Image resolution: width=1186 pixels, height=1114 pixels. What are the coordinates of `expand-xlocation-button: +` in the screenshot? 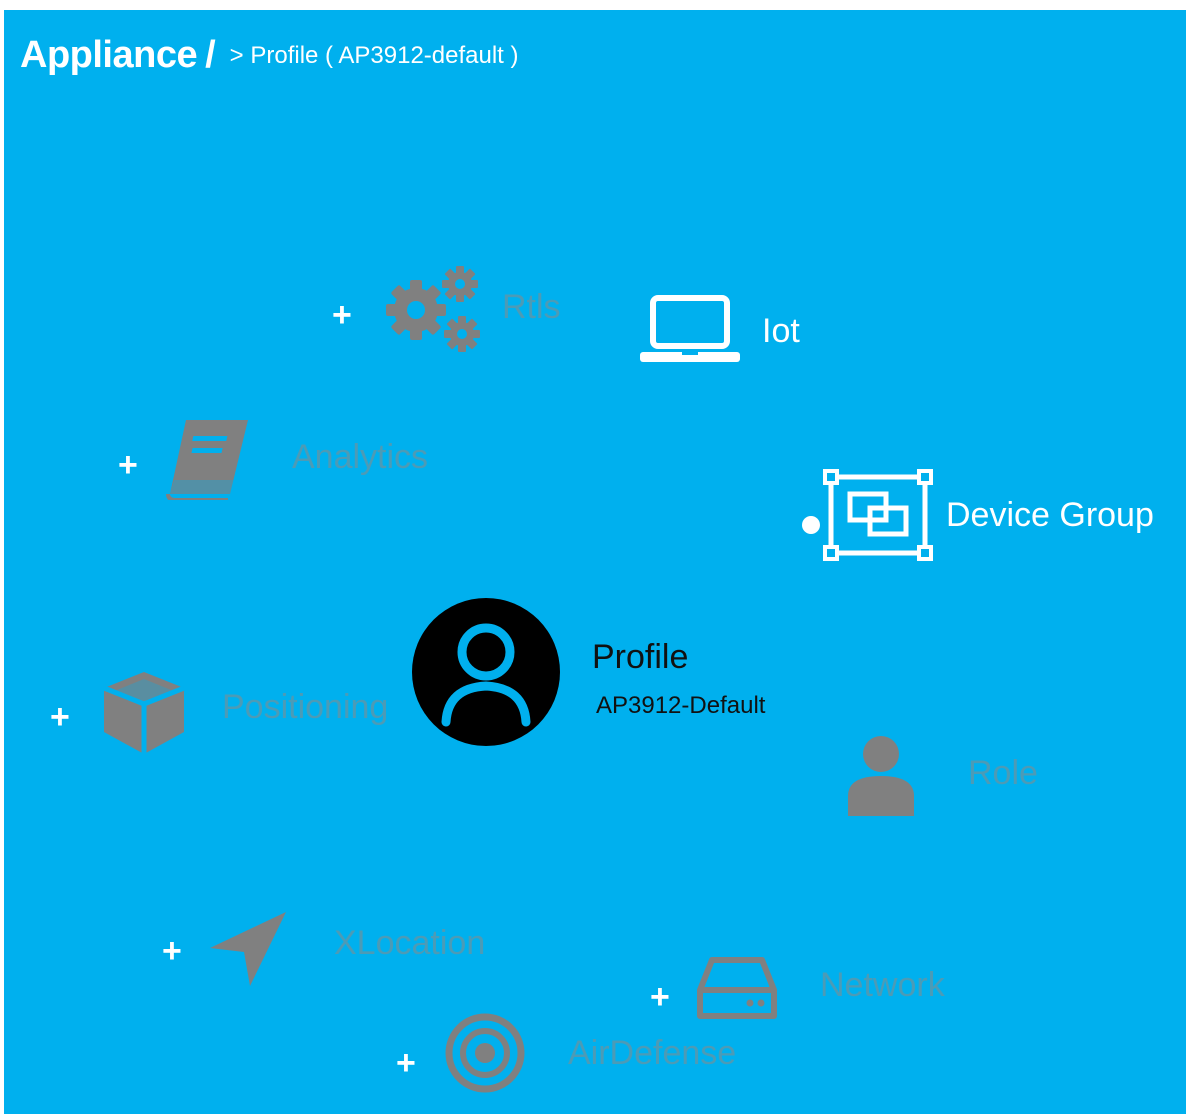 It's located at (172, 951).